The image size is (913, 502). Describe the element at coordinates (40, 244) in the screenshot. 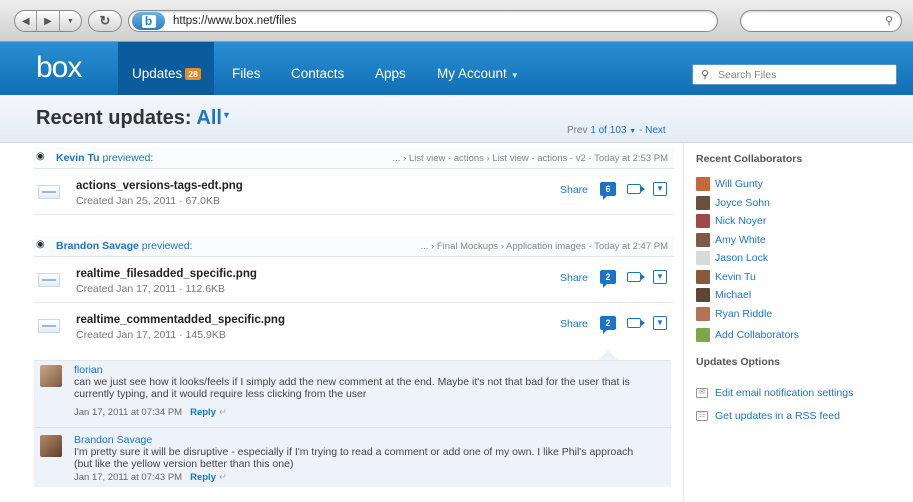

I see `eye-icon: ◉` at that location.